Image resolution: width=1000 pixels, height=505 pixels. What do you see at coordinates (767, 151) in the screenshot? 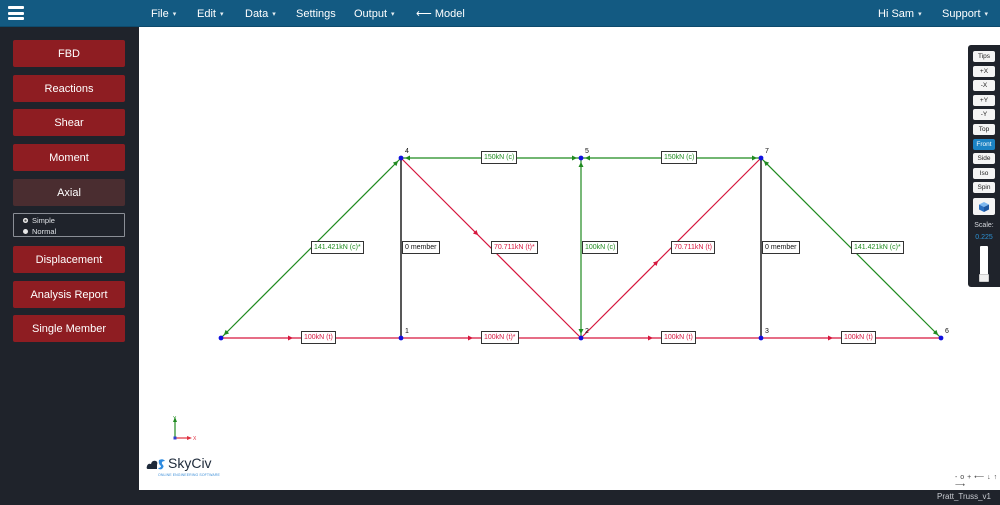
I see `node-label: 7` at bounding box center [767, 151].